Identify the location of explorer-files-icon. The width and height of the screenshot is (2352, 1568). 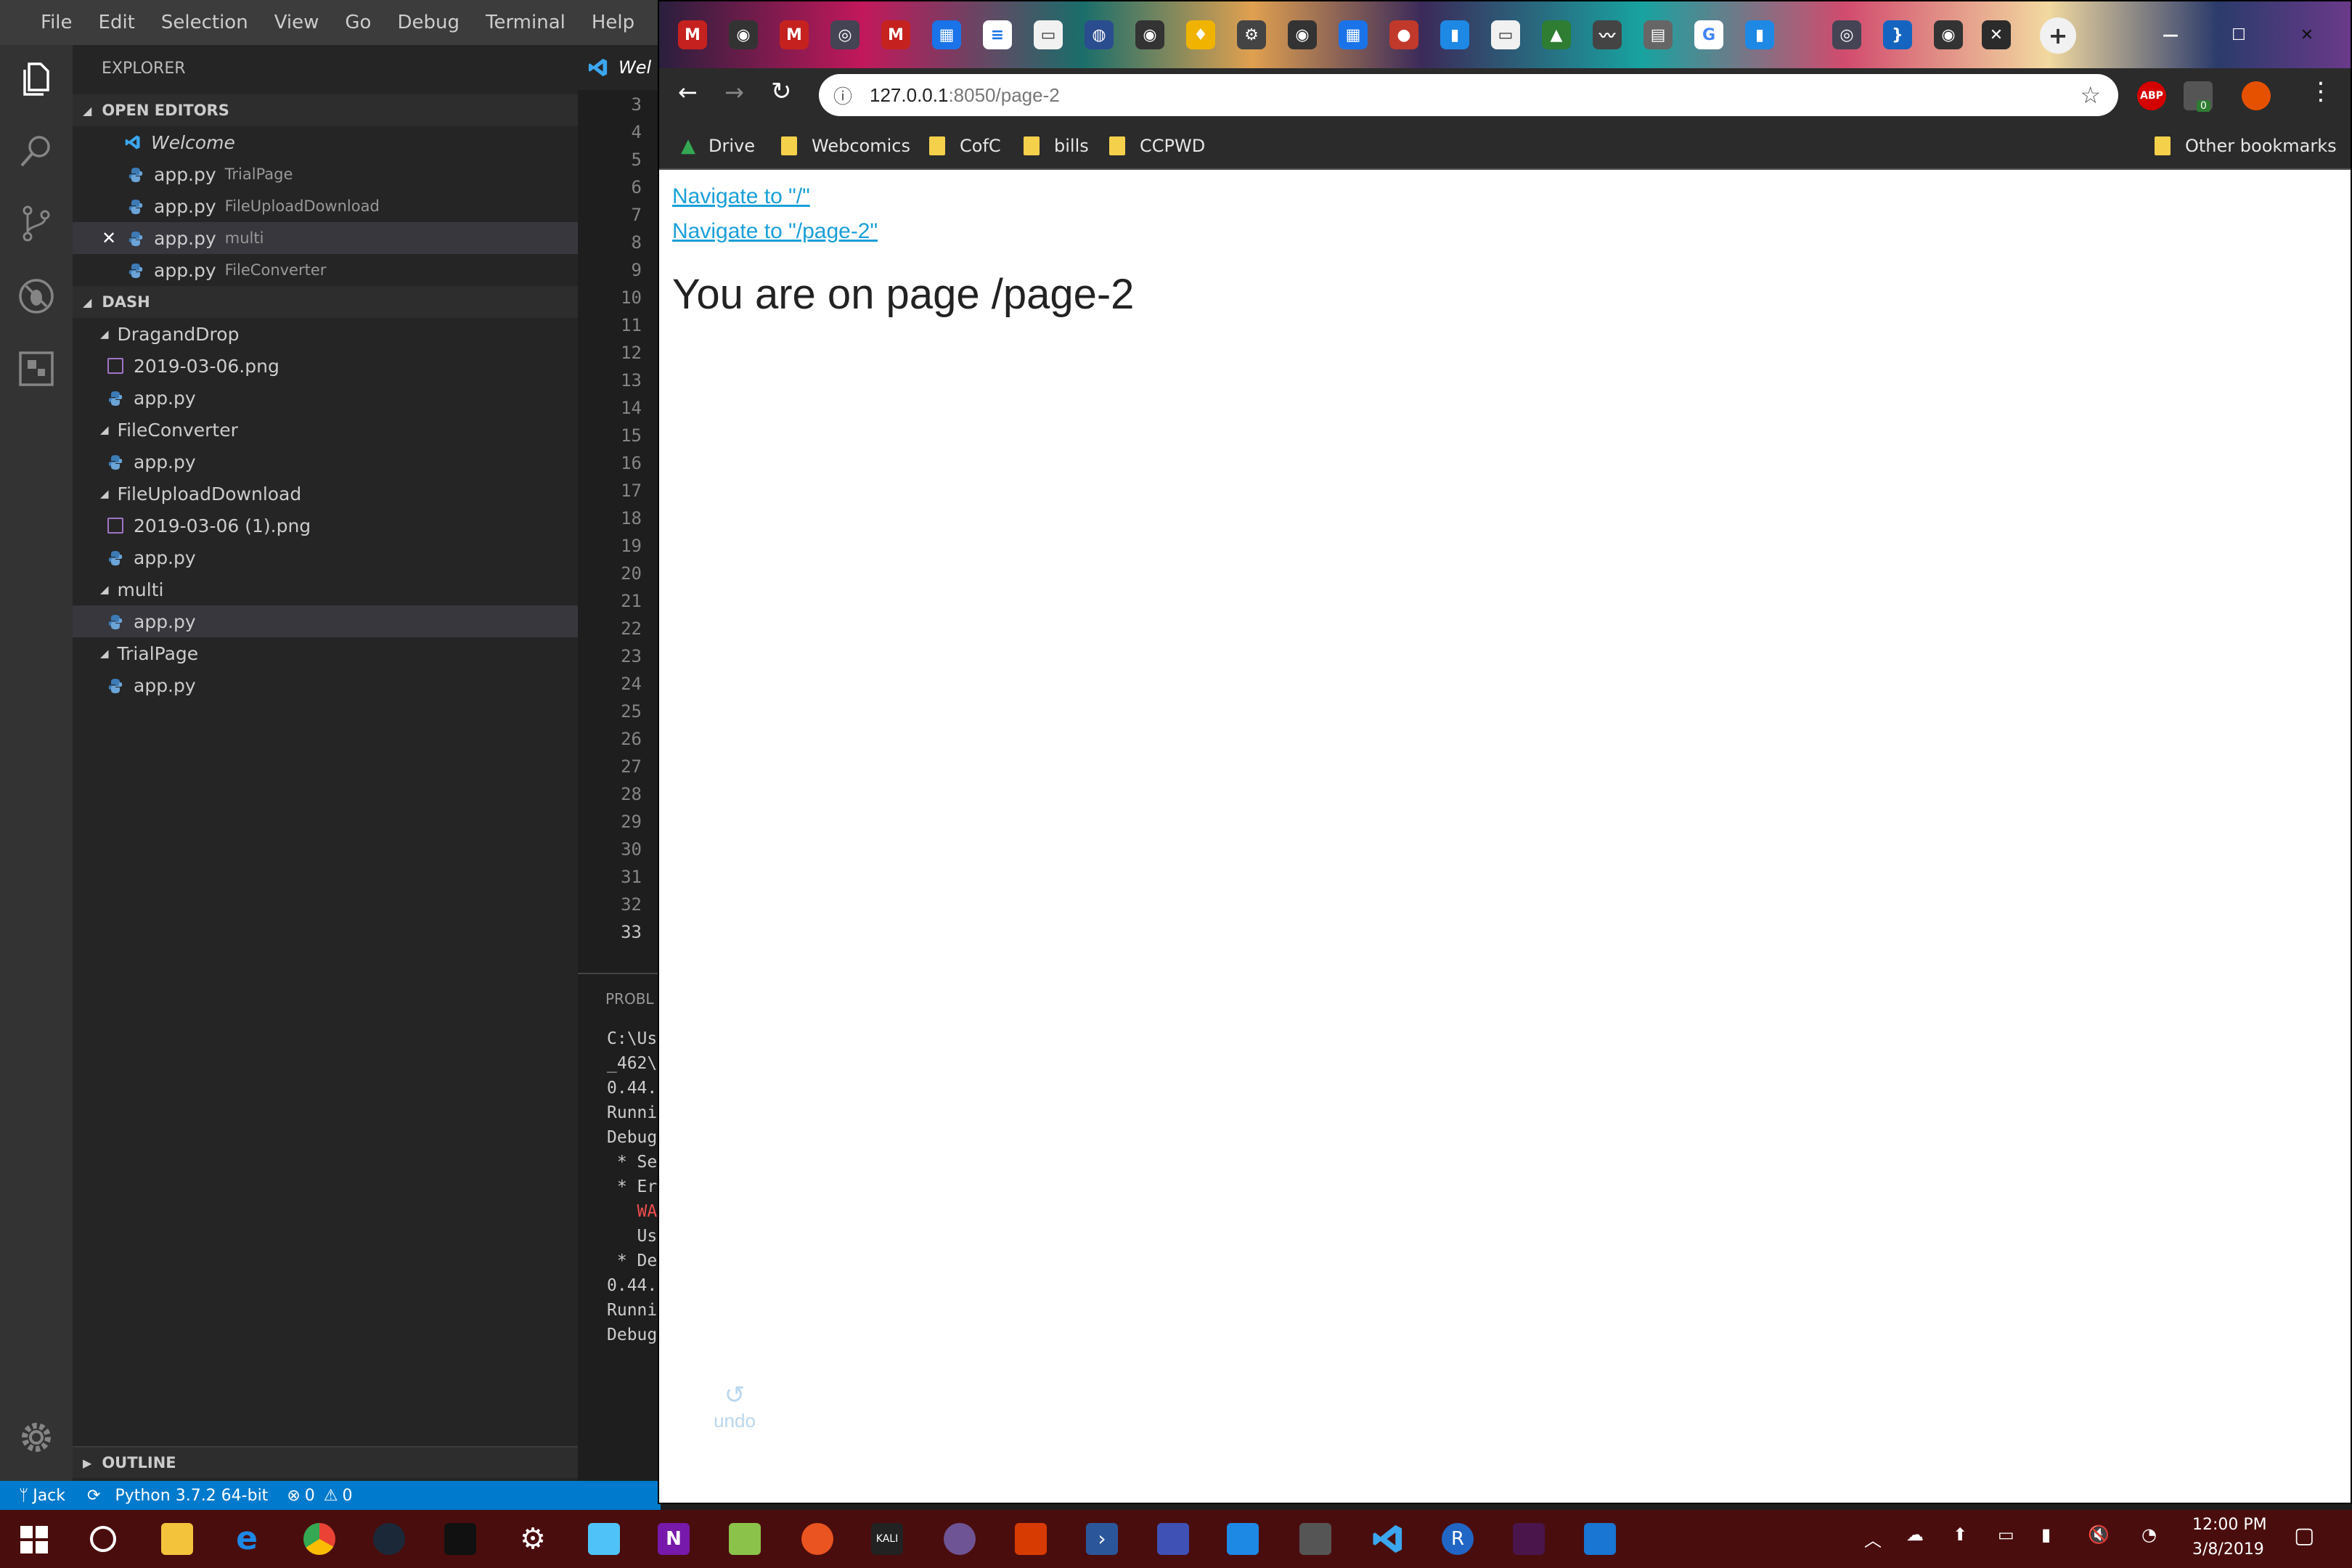
(36, 79).